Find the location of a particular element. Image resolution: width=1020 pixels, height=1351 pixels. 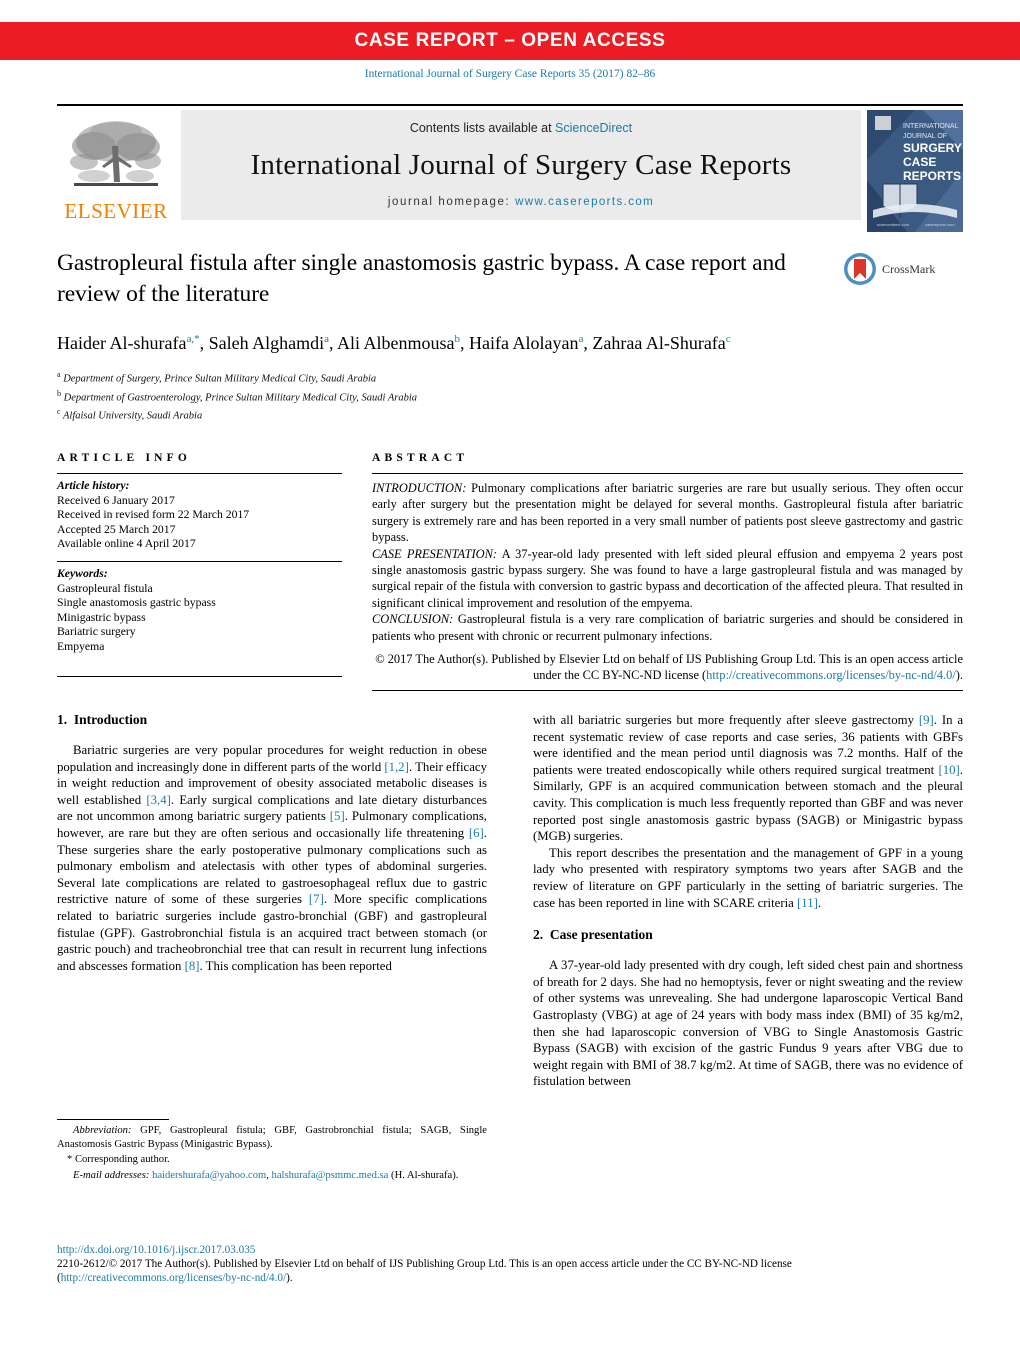

svg-text: REPORTS is located at coordinates (932, 176).